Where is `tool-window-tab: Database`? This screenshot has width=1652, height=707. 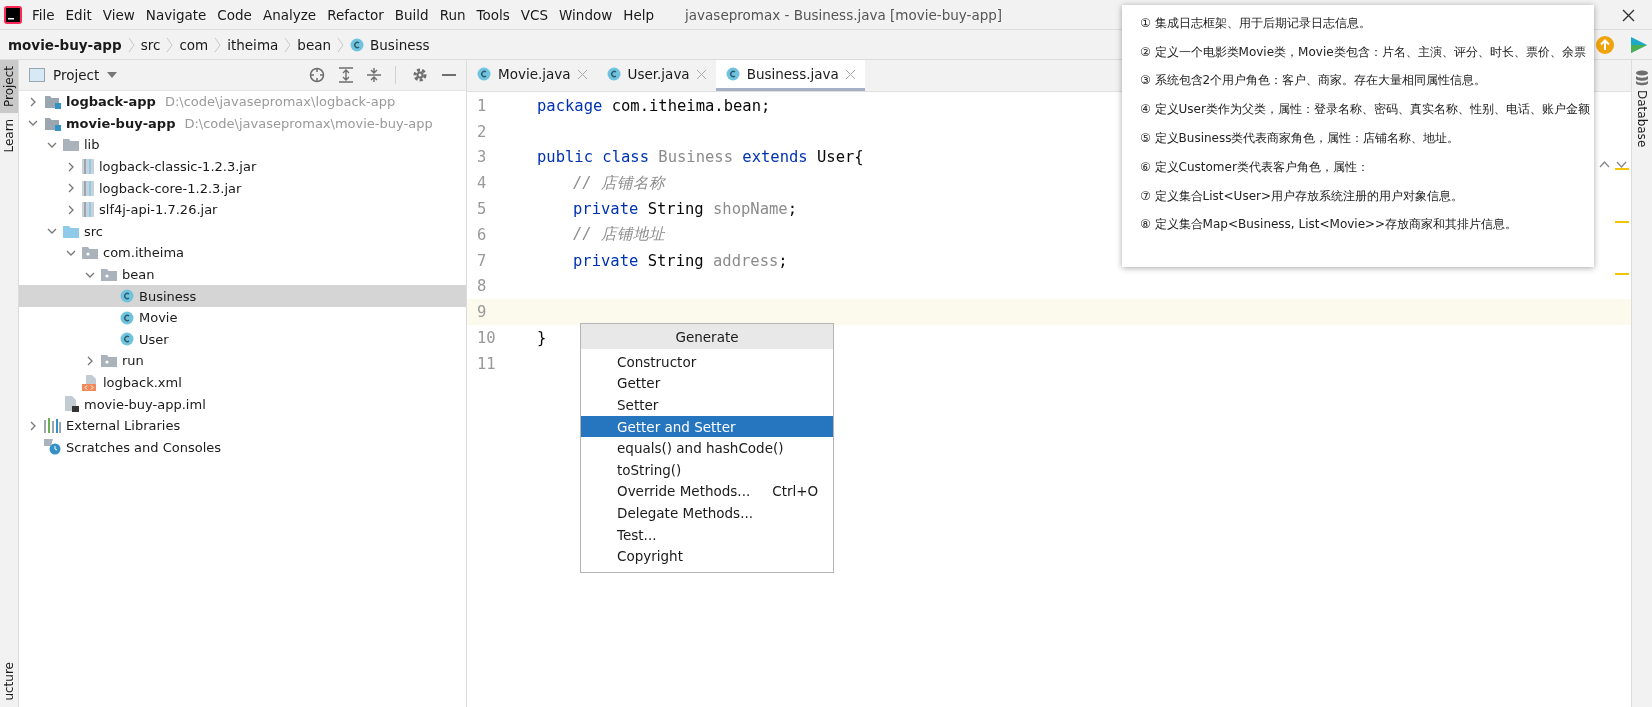 tool-window-tab: Database is located at coordinates (1642, 119).